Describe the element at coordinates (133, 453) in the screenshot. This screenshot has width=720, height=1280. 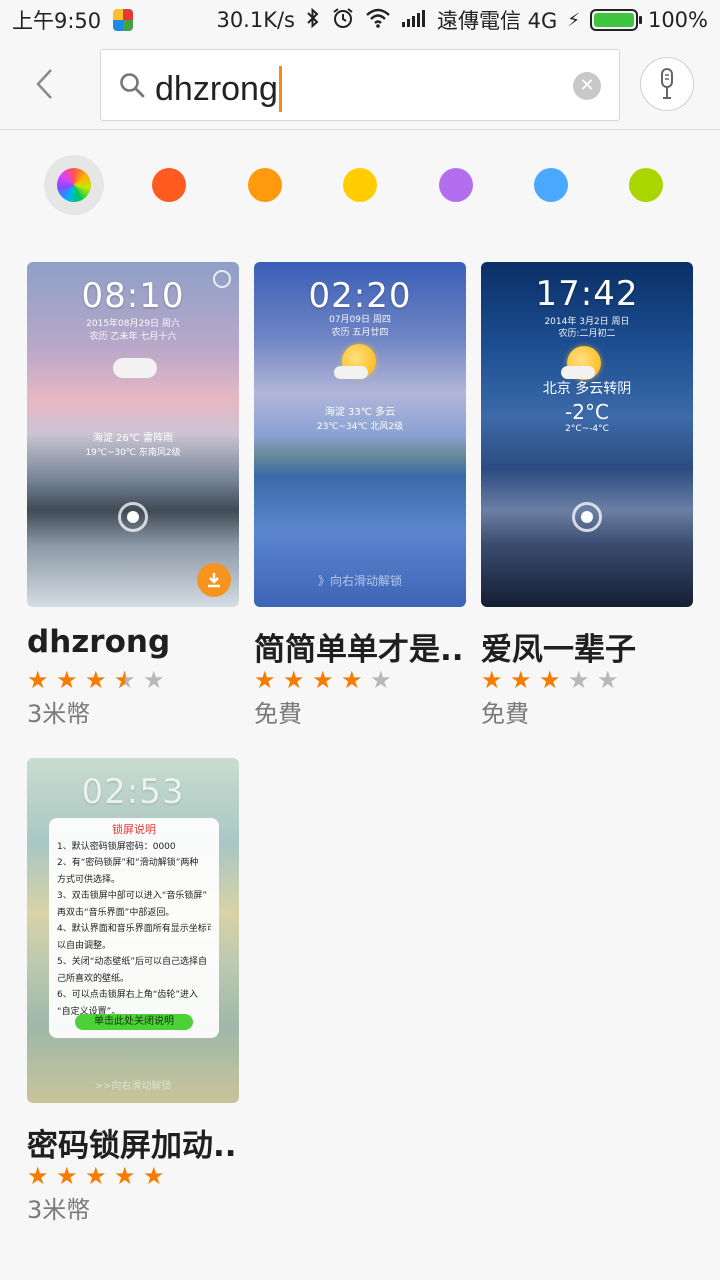
I see `preview-weather-range: 19℃~30℃ 东南风2级` at that location.